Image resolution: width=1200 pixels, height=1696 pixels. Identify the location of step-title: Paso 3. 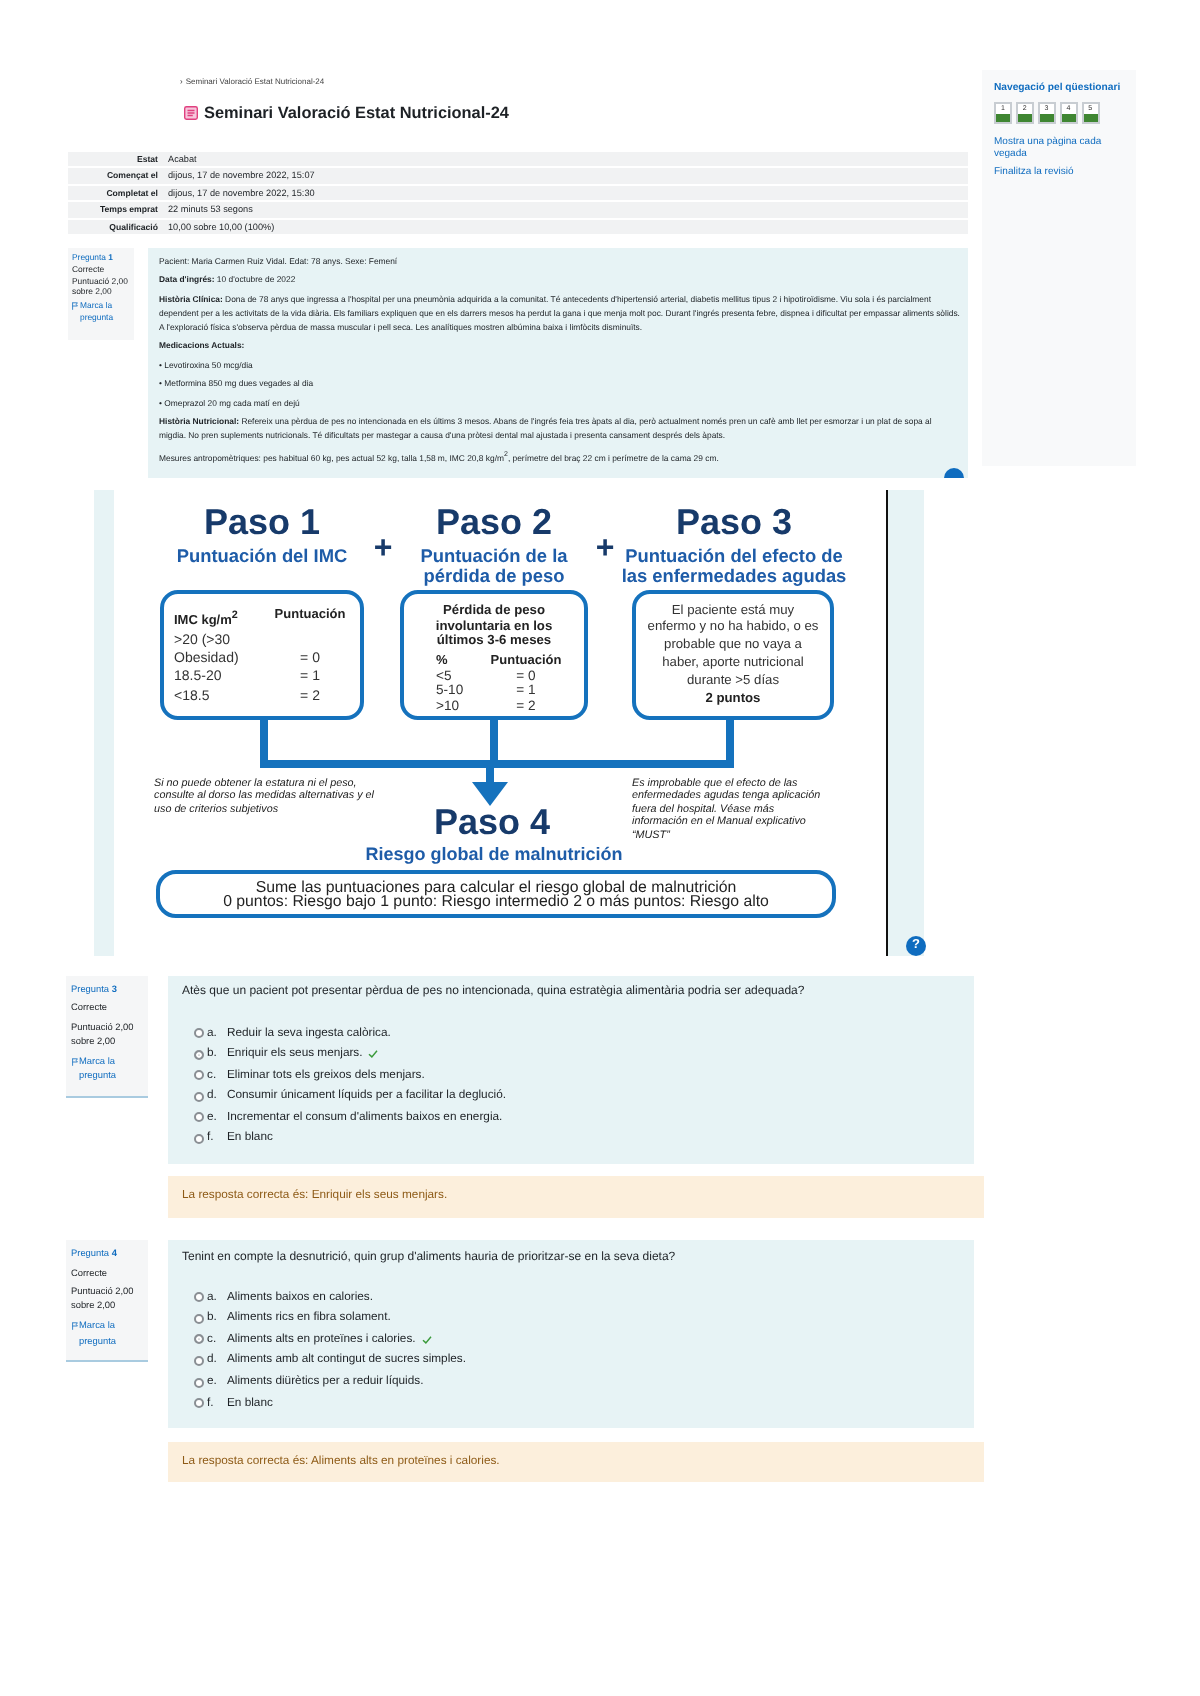
(734, 523).